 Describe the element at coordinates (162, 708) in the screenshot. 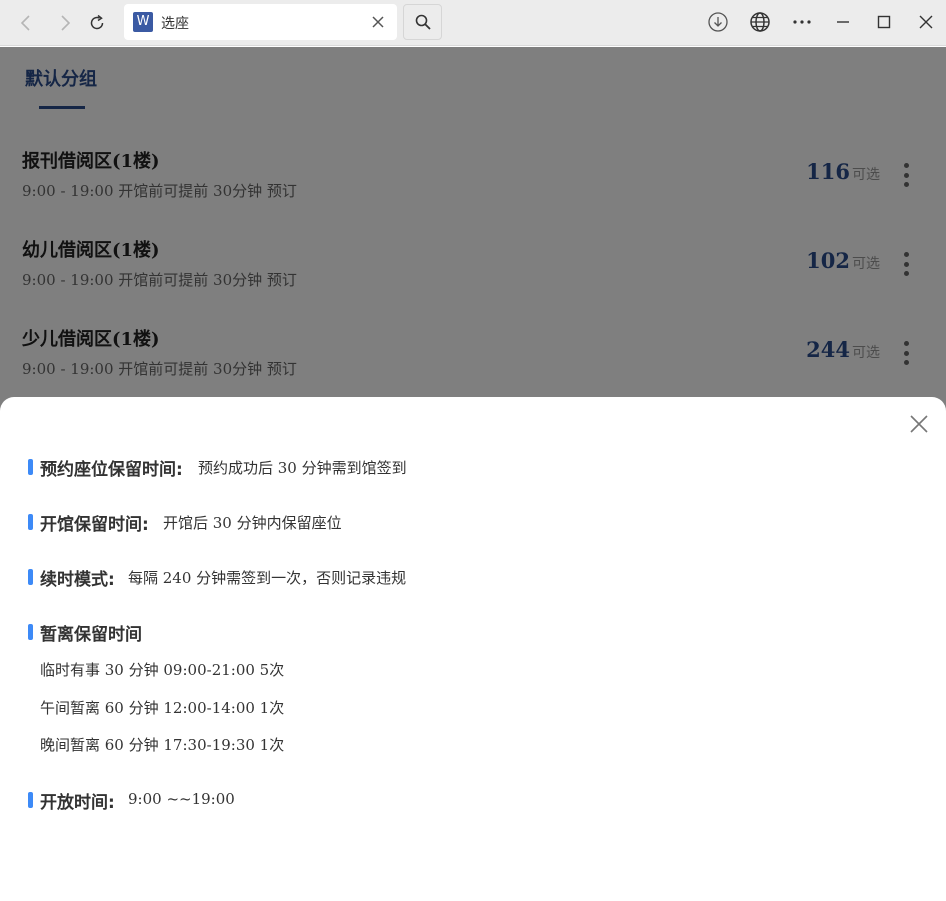

I see `away-item: 午间暂离 60 分钟 12:00-14:00 1次` at that location.